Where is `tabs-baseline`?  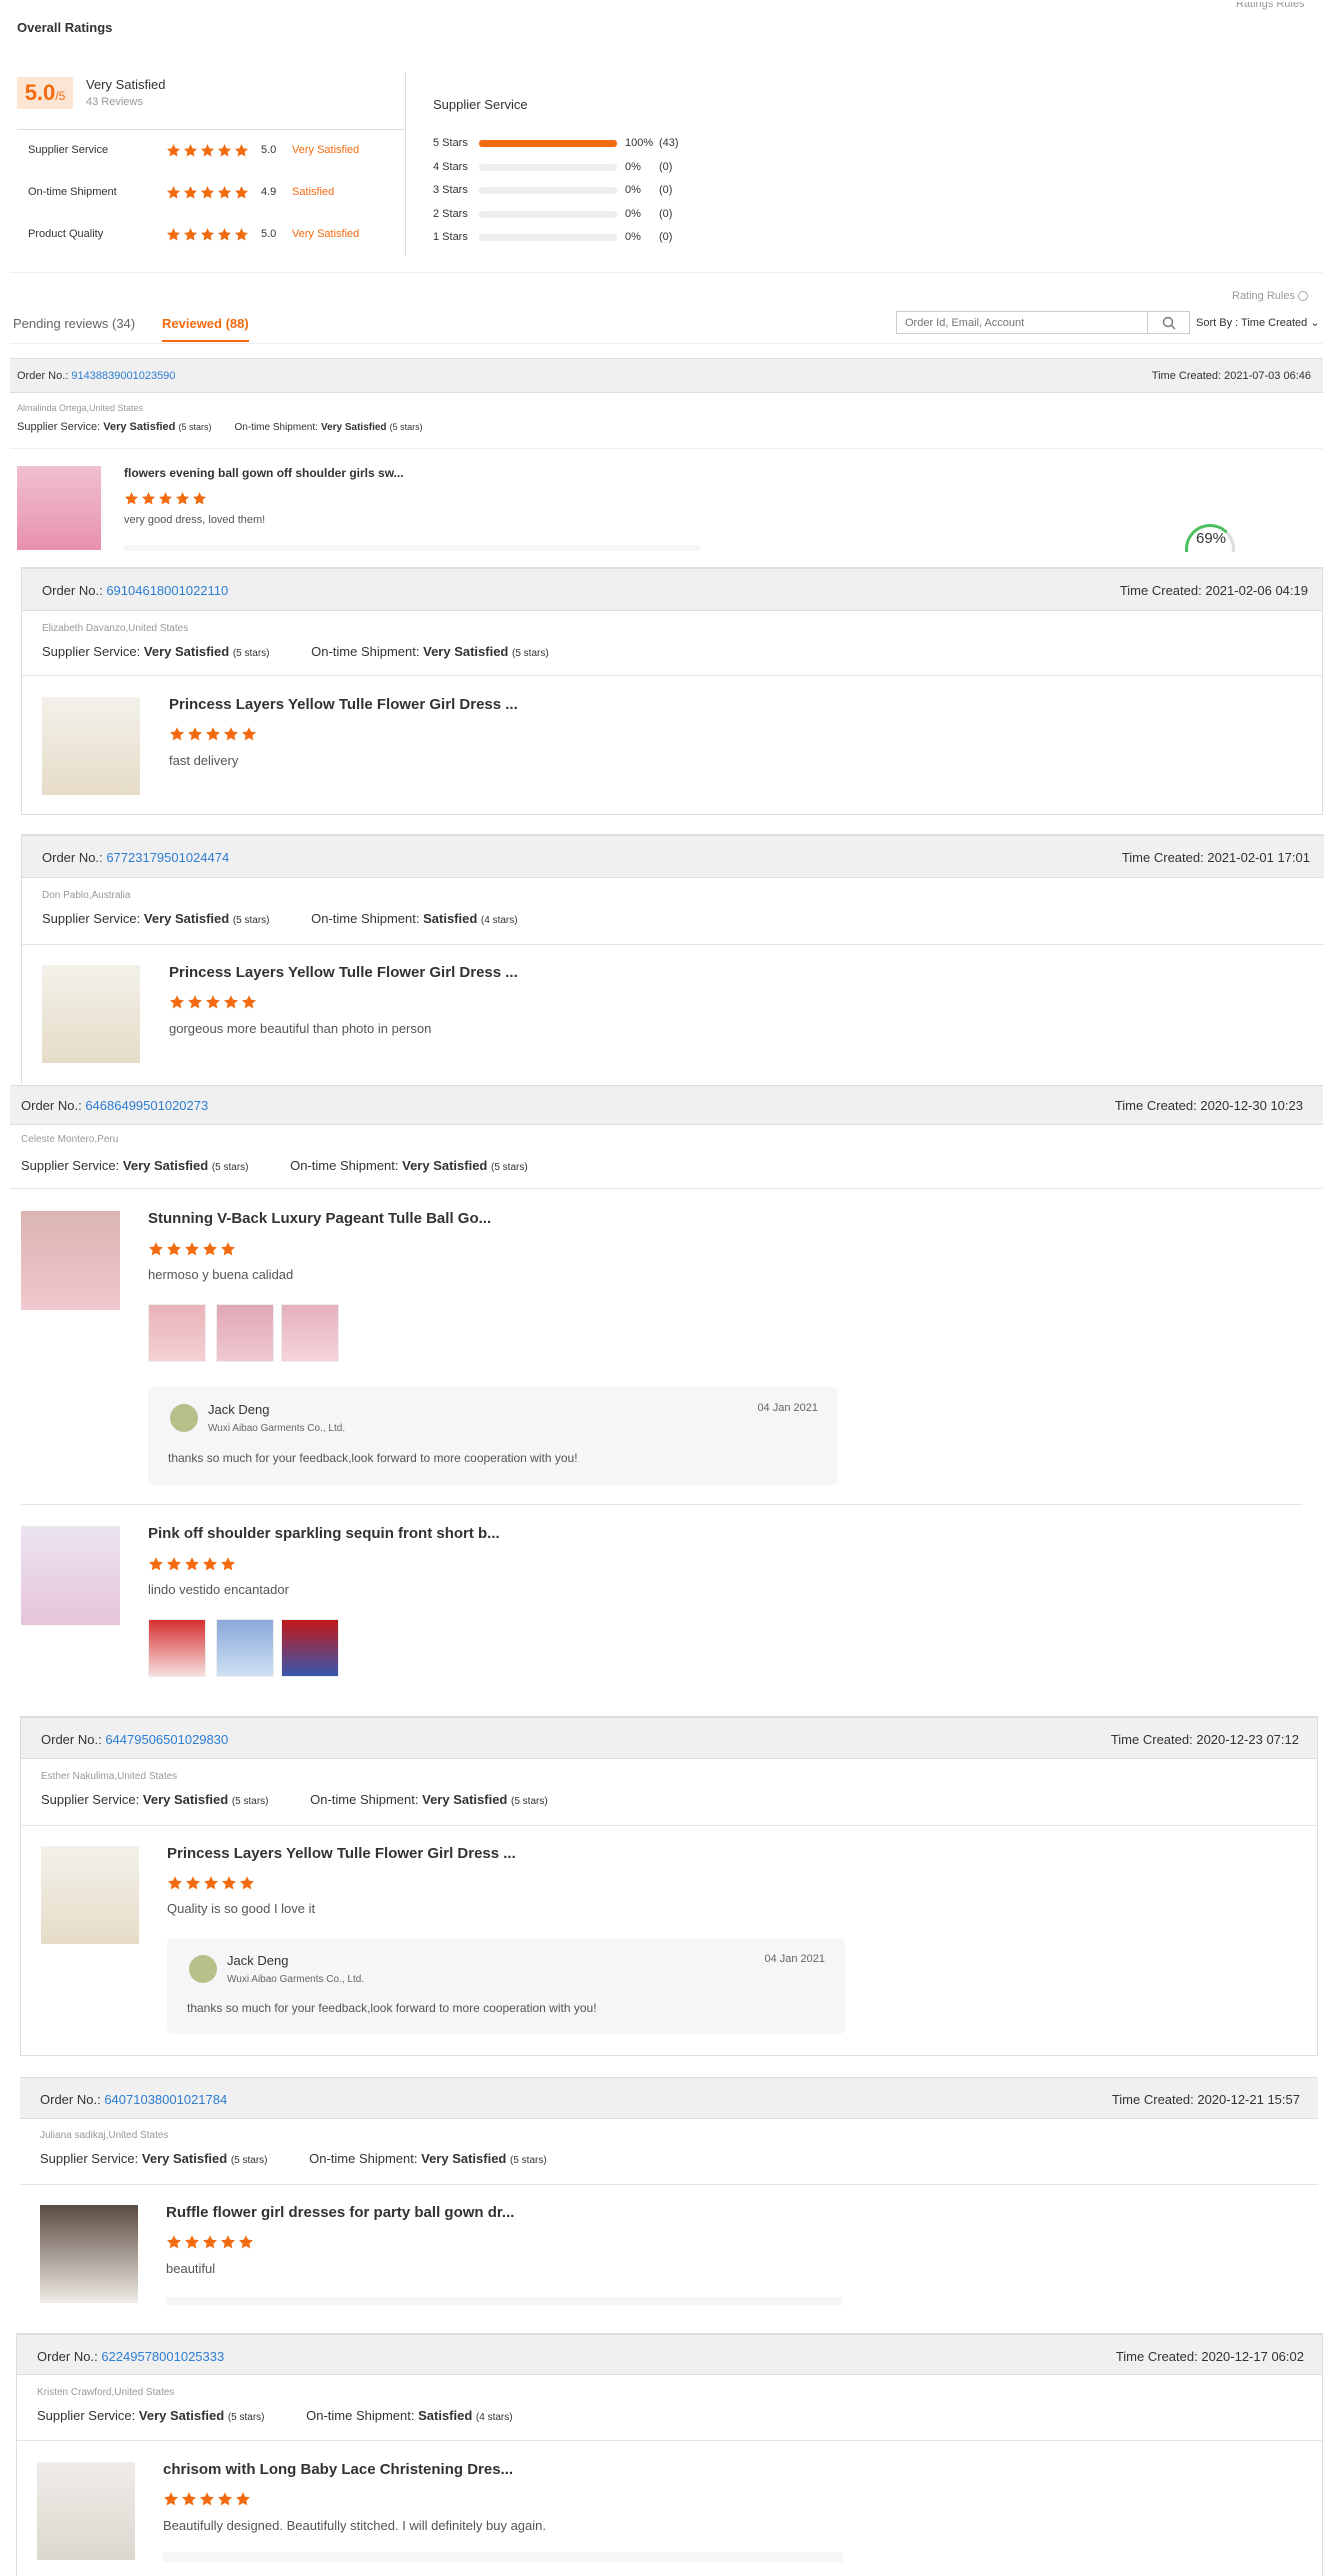
tabs-baseline is located at coordinates (666, 343).